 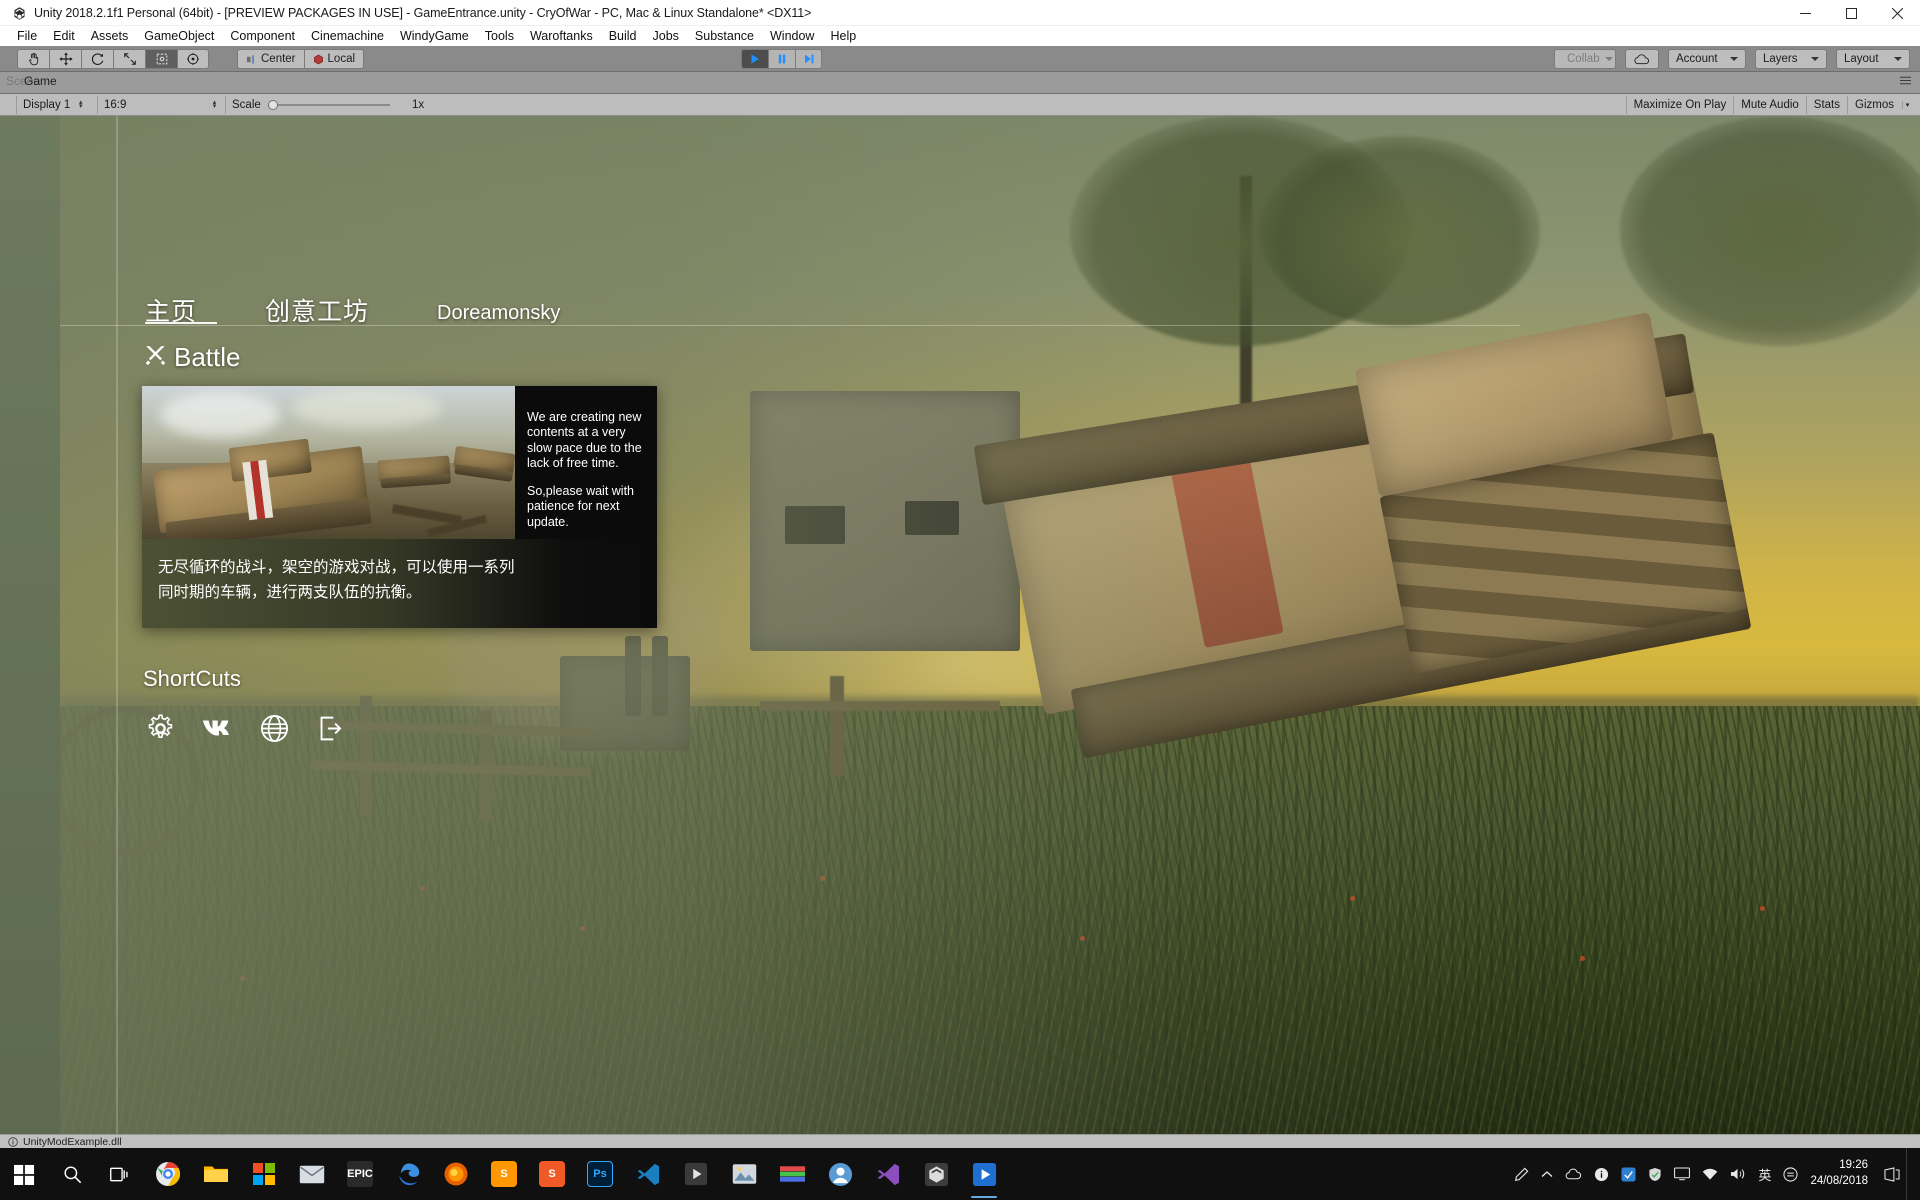 What do you see at coordinates (1601, 1174) in the screenshot?
I see `info-badge-icon` at bounding box center [1601, 1174].